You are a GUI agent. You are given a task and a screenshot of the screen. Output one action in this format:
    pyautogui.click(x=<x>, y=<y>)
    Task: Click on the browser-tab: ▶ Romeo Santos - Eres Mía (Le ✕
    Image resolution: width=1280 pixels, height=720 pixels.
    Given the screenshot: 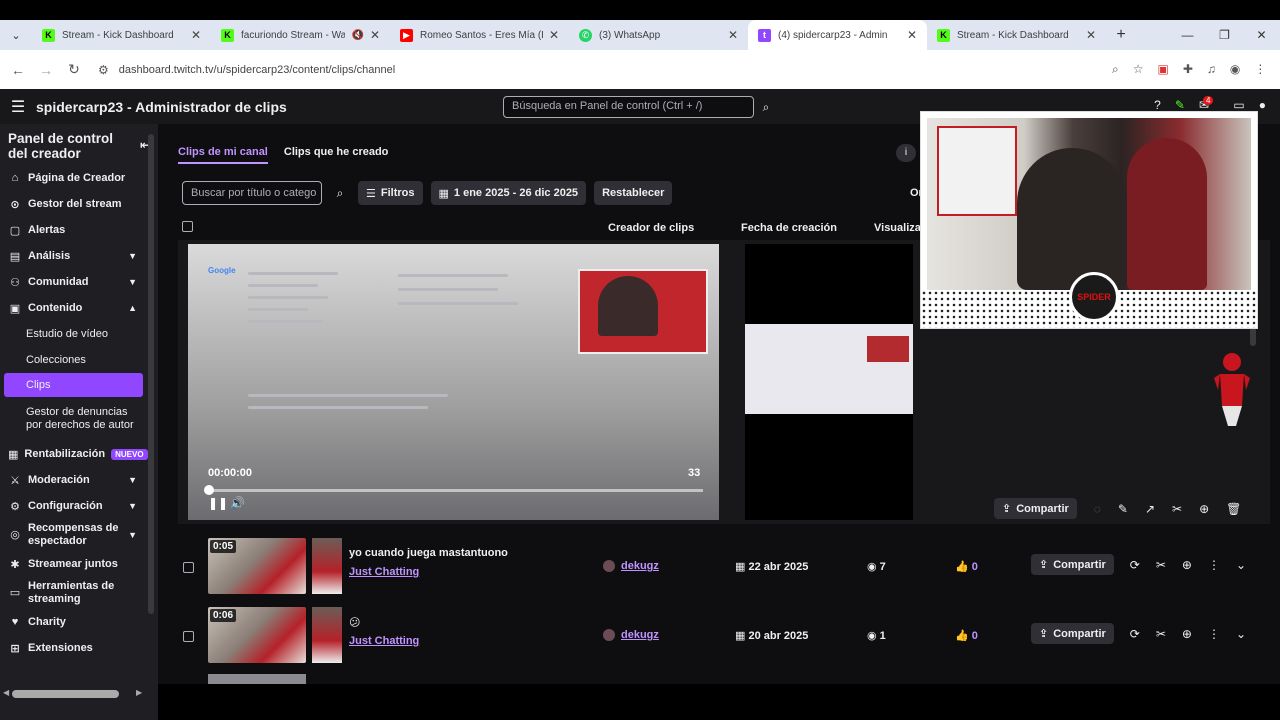 What is the action you would take?
    pyautogui.click(x=479, y=35)
    